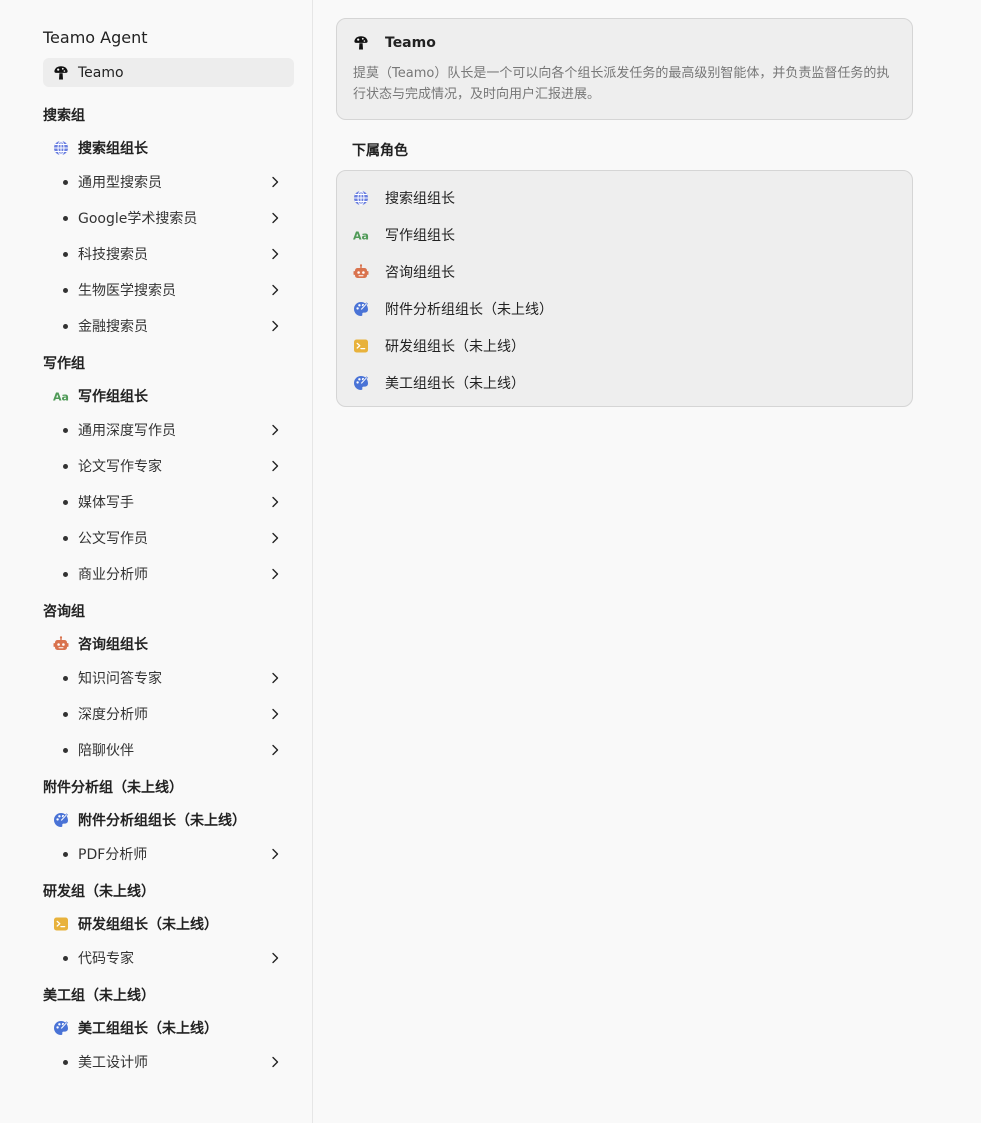 The height and width of the screenshot is (1123, 981). I want to click on sidebar-group-leader: 研发组组长（未上线）, so click(168, 924).